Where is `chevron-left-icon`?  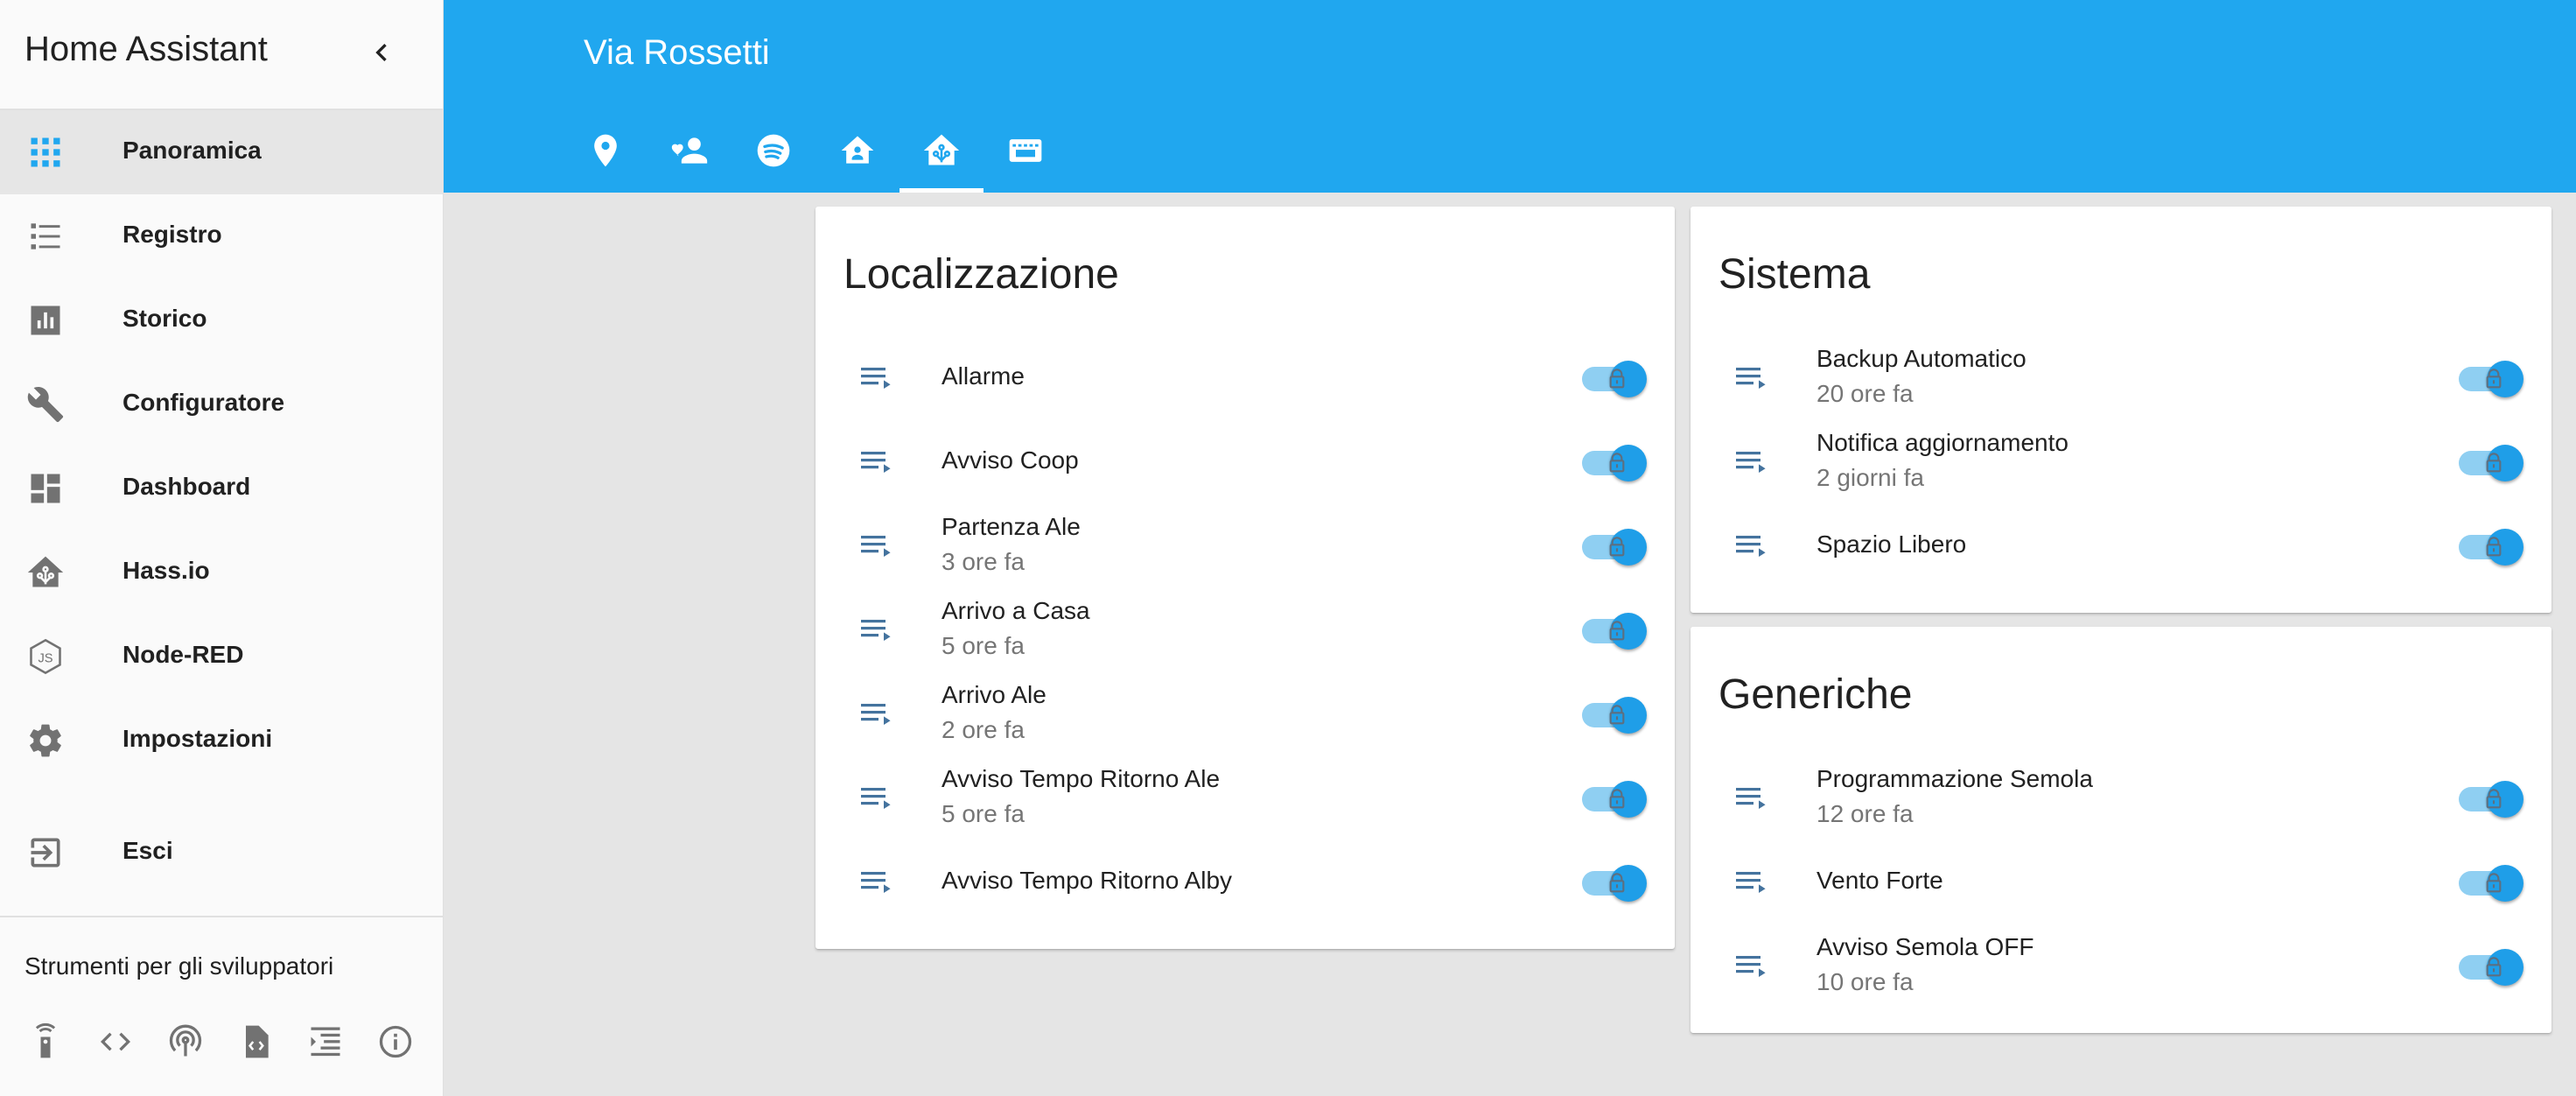 chevron-left-icon is located at coordinates (381, 53).